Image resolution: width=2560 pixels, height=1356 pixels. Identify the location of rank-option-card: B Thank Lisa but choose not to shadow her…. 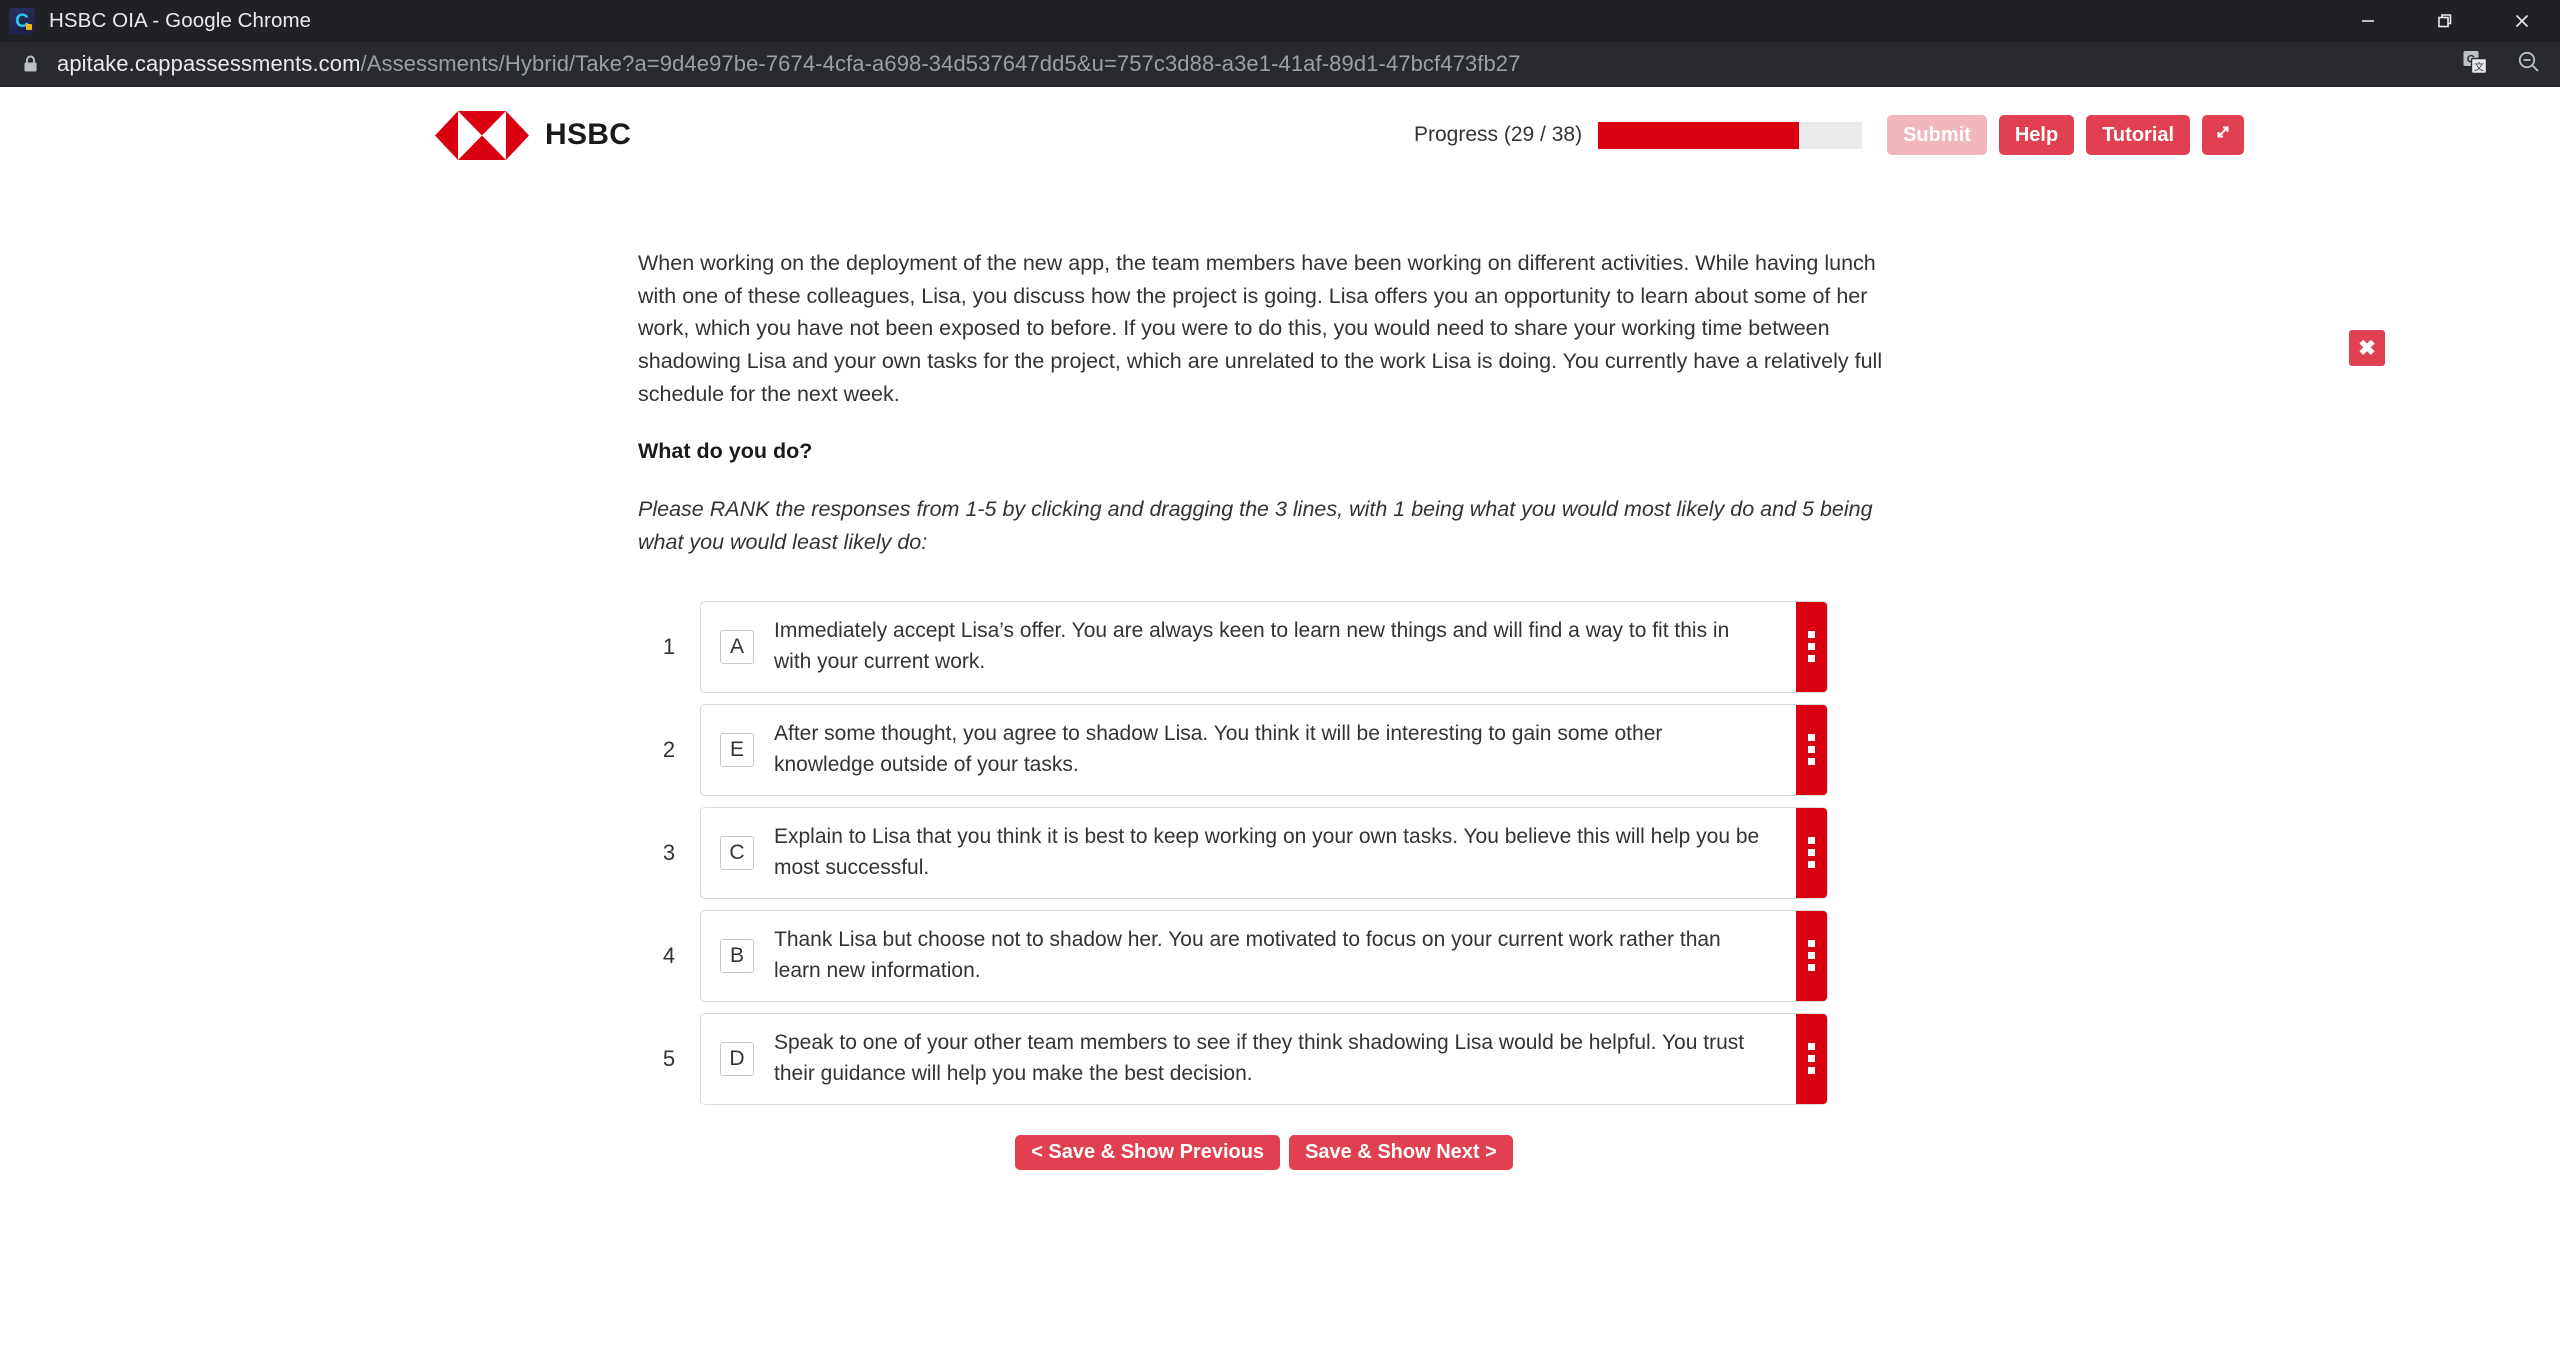
(1264, 955).